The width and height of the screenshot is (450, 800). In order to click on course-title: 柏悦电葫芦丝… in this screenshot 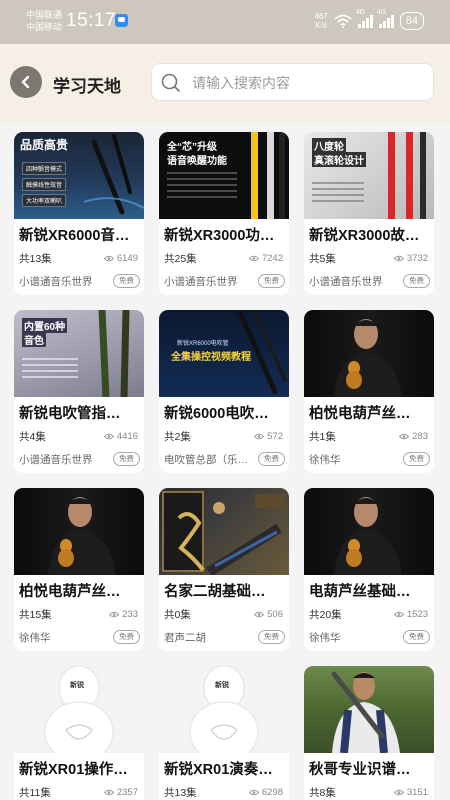, I will do `click(70, 592)`.